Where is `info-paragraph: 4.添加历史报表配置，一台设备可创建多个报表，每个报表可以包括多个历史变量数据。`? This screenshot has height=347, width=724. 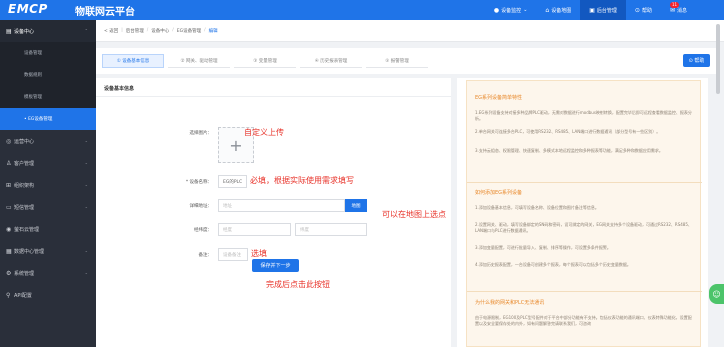 info-paragraph: 4.添加历史报表配置，一台设备可创建多个报表，每个报表可以包括多个历史变量数据。 is located at coordinates (553, 264).